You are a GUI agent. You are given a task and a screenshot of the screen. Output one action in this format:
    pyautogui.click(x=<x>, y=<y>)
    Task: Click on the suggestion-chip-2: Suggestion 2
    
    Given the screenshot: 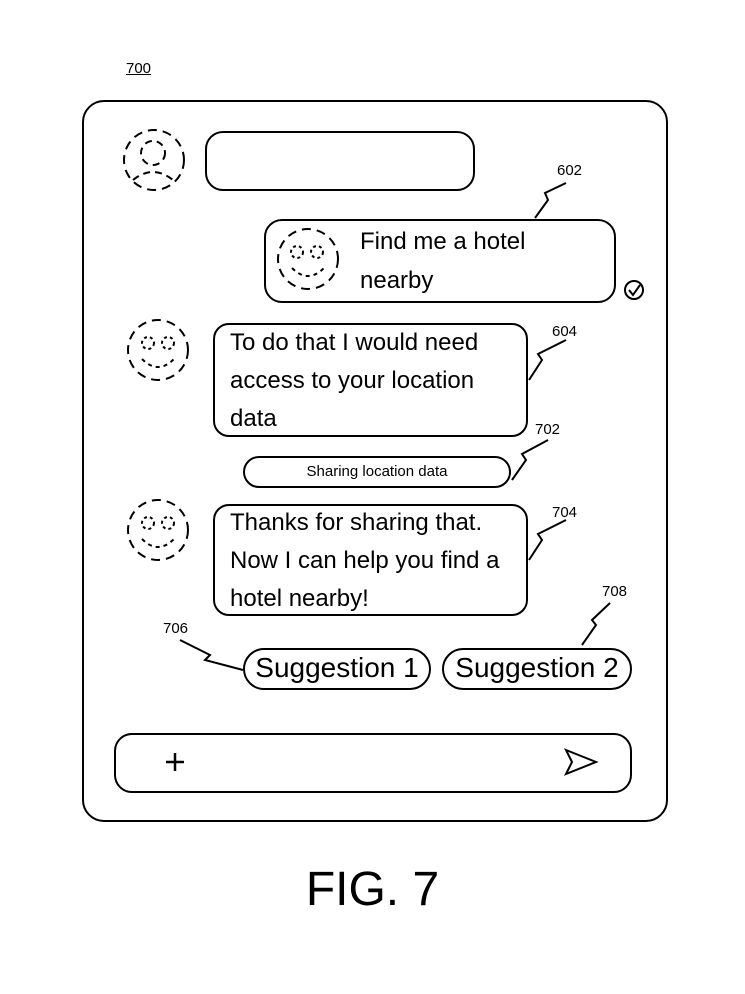 What is the action you would take?
    pyautogui.click(x=537, y=669)
    